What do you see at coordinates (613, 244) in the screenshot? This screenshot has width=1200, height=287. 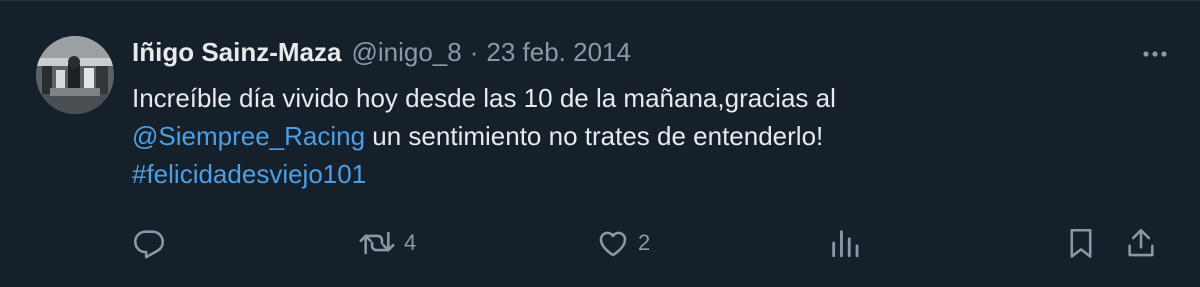 I see `heart-icon` at bounding box center [613, 244].